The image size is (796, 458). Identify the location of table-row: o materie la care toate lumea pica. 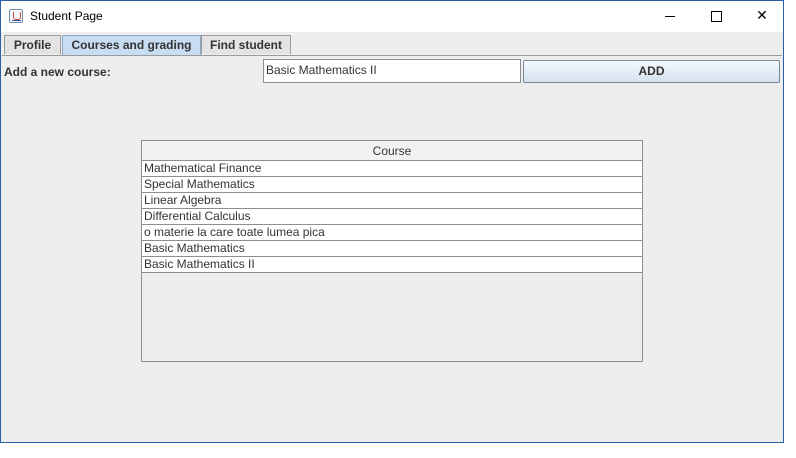
(392, 233).